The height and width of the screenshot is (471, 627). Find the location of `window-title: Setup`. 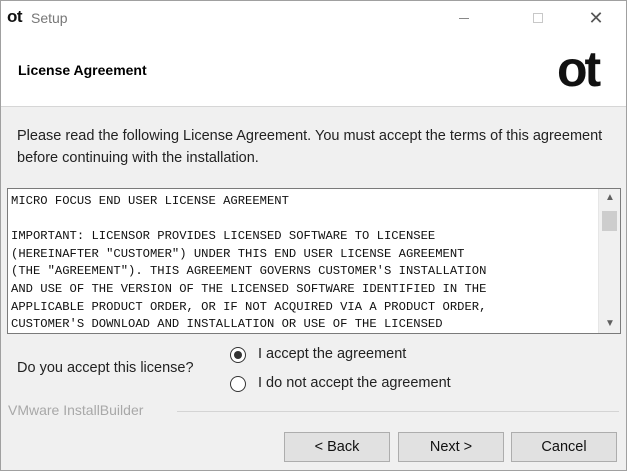

window-title: Setup is located at coordinates (49, 18).